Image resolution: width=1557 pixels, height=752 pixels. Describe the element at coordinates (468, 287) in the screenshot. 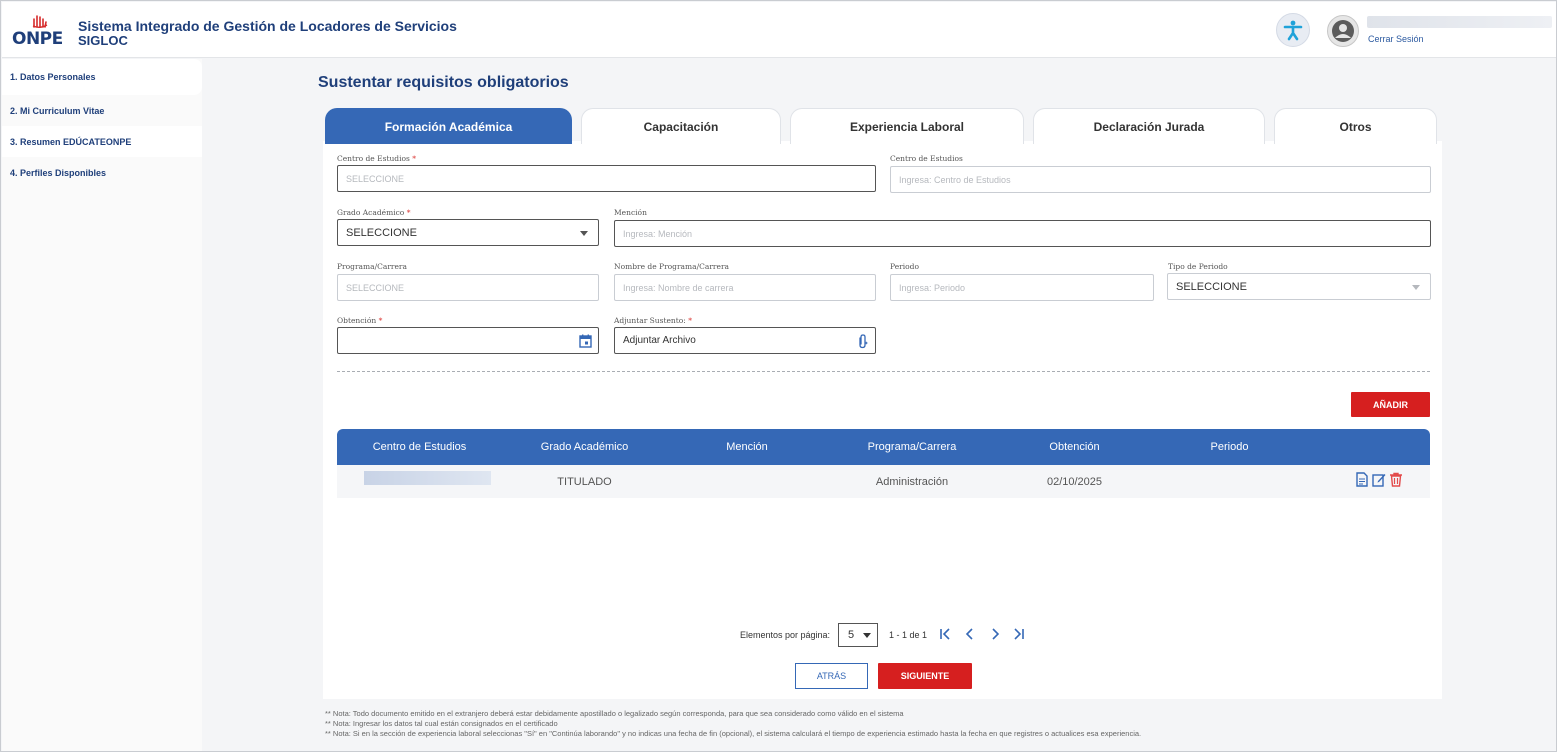

I see `programa-select: SELECCIONE` at that location.